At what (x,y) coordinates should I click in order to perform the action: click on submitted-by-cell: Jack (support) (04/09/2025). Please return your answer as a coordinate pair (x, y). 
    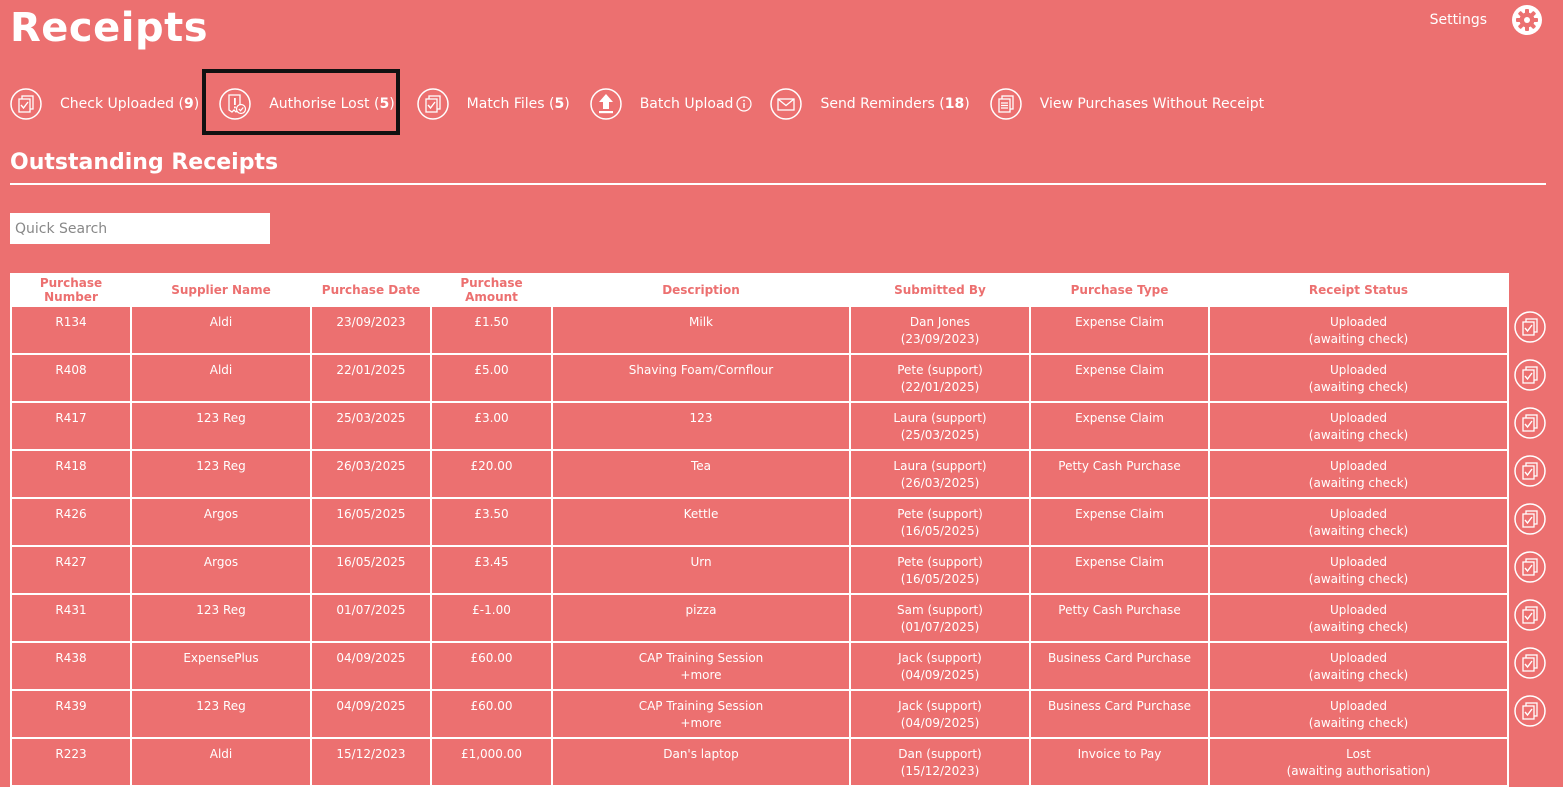
    Looking at the image, I should click on (940, 714).